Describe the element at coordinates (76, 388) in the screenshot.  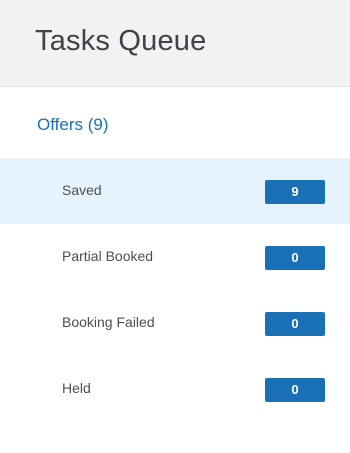
I see `queue-item-label: Held` at that location.